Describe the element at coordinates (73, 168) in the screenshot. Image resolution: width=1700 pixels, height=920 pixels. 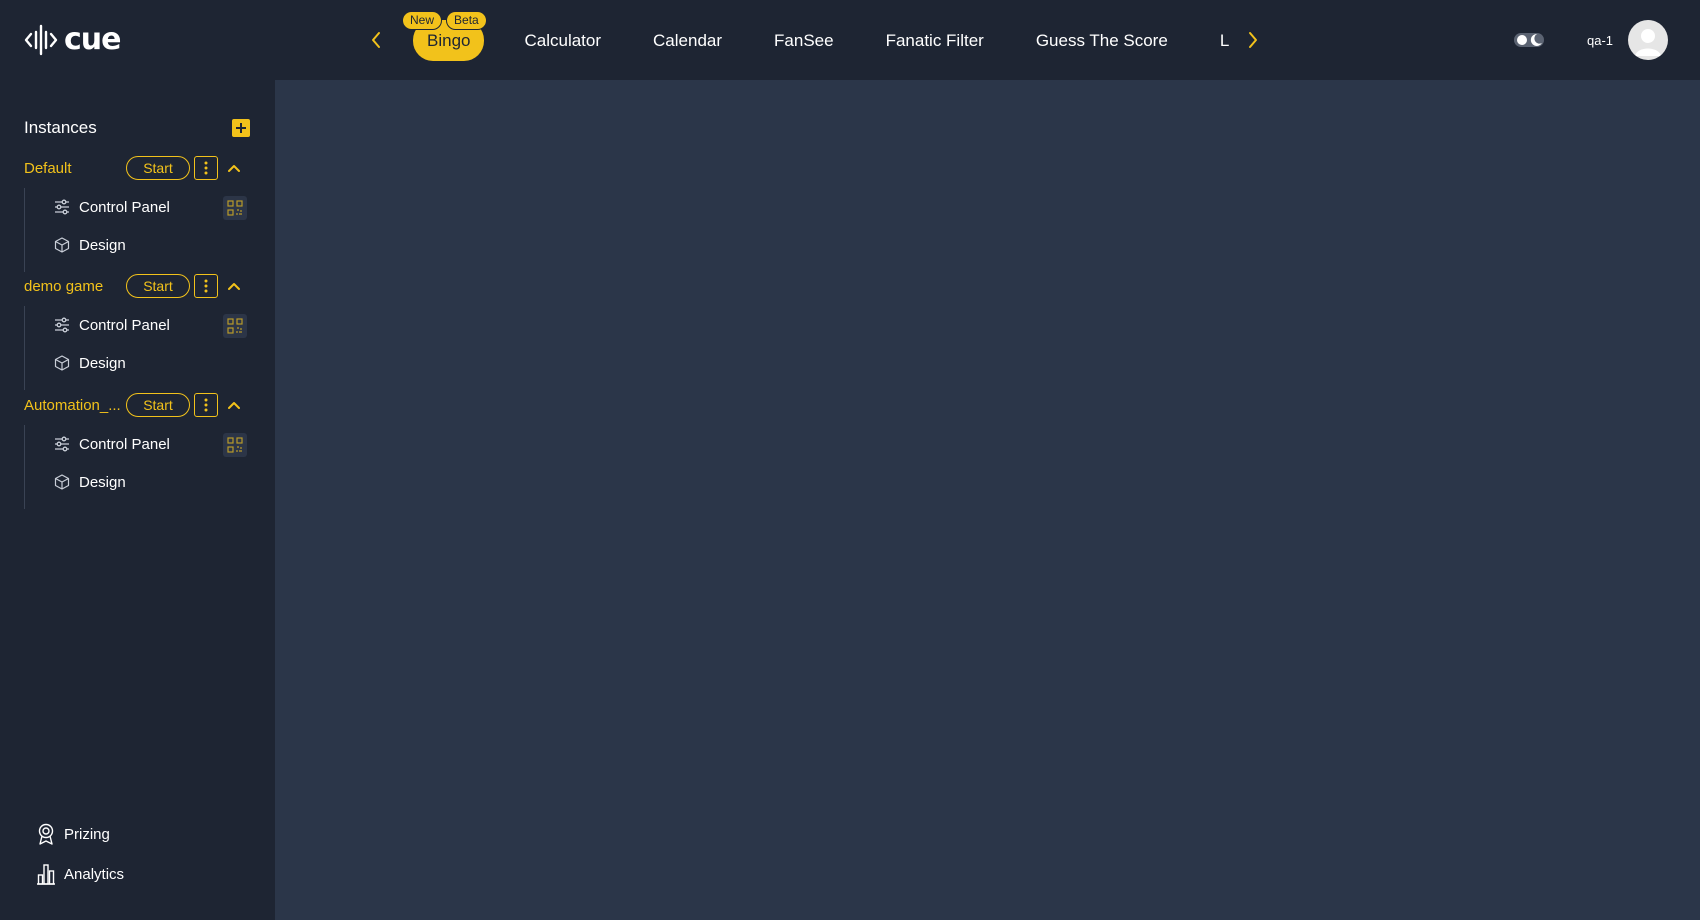
I see `instance-name: Default` at that location.